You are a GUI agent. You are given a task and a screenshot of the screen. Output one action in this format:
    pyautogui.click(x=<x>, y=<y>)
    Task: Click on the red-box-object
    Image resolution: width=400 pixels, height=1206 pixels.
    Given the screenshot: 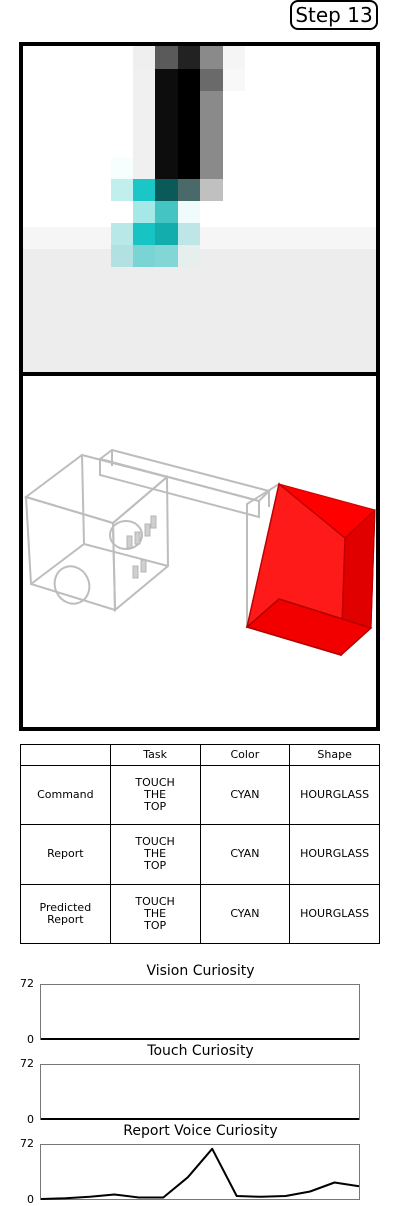 What is the action you would take?
    pyautogui.click(x=310, y=569)
    